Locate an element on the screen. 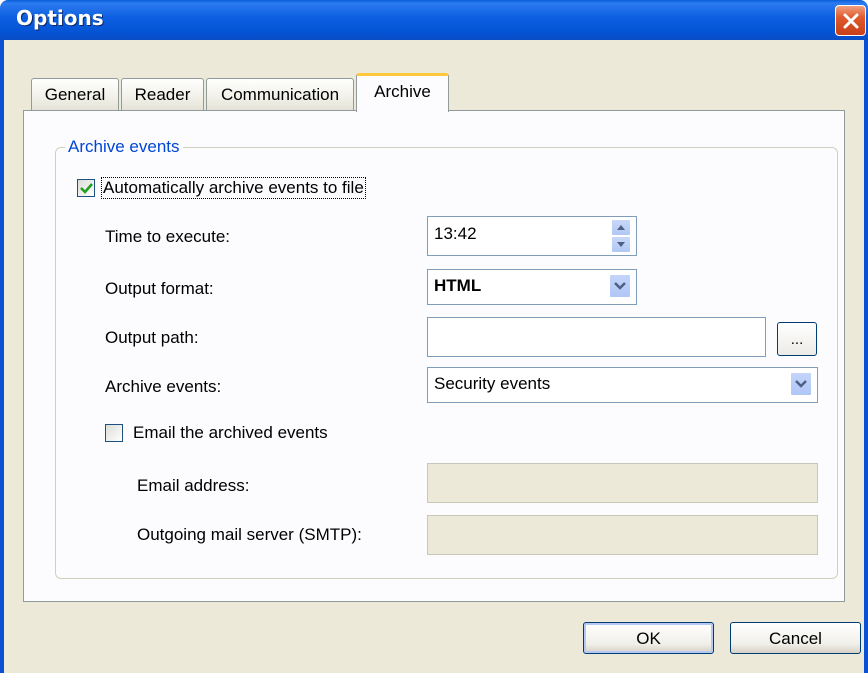 Image resolution: width=868 pixels, height=673 pixels. output-path-input is located at coordinates (596, 337).